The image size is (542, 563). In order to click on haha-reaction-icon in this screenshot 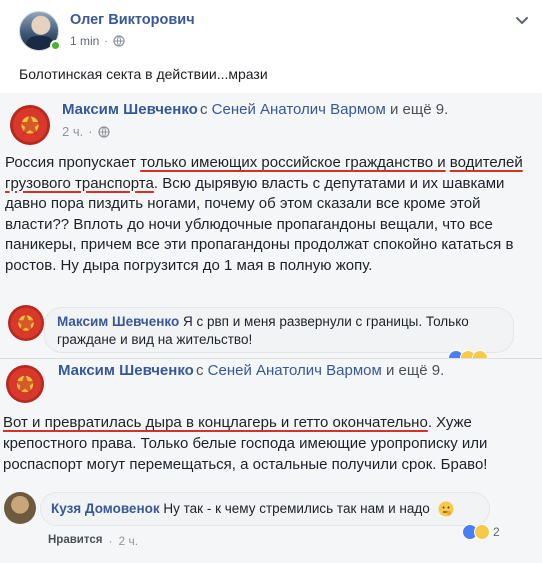, I will do `click(482, 532)`.